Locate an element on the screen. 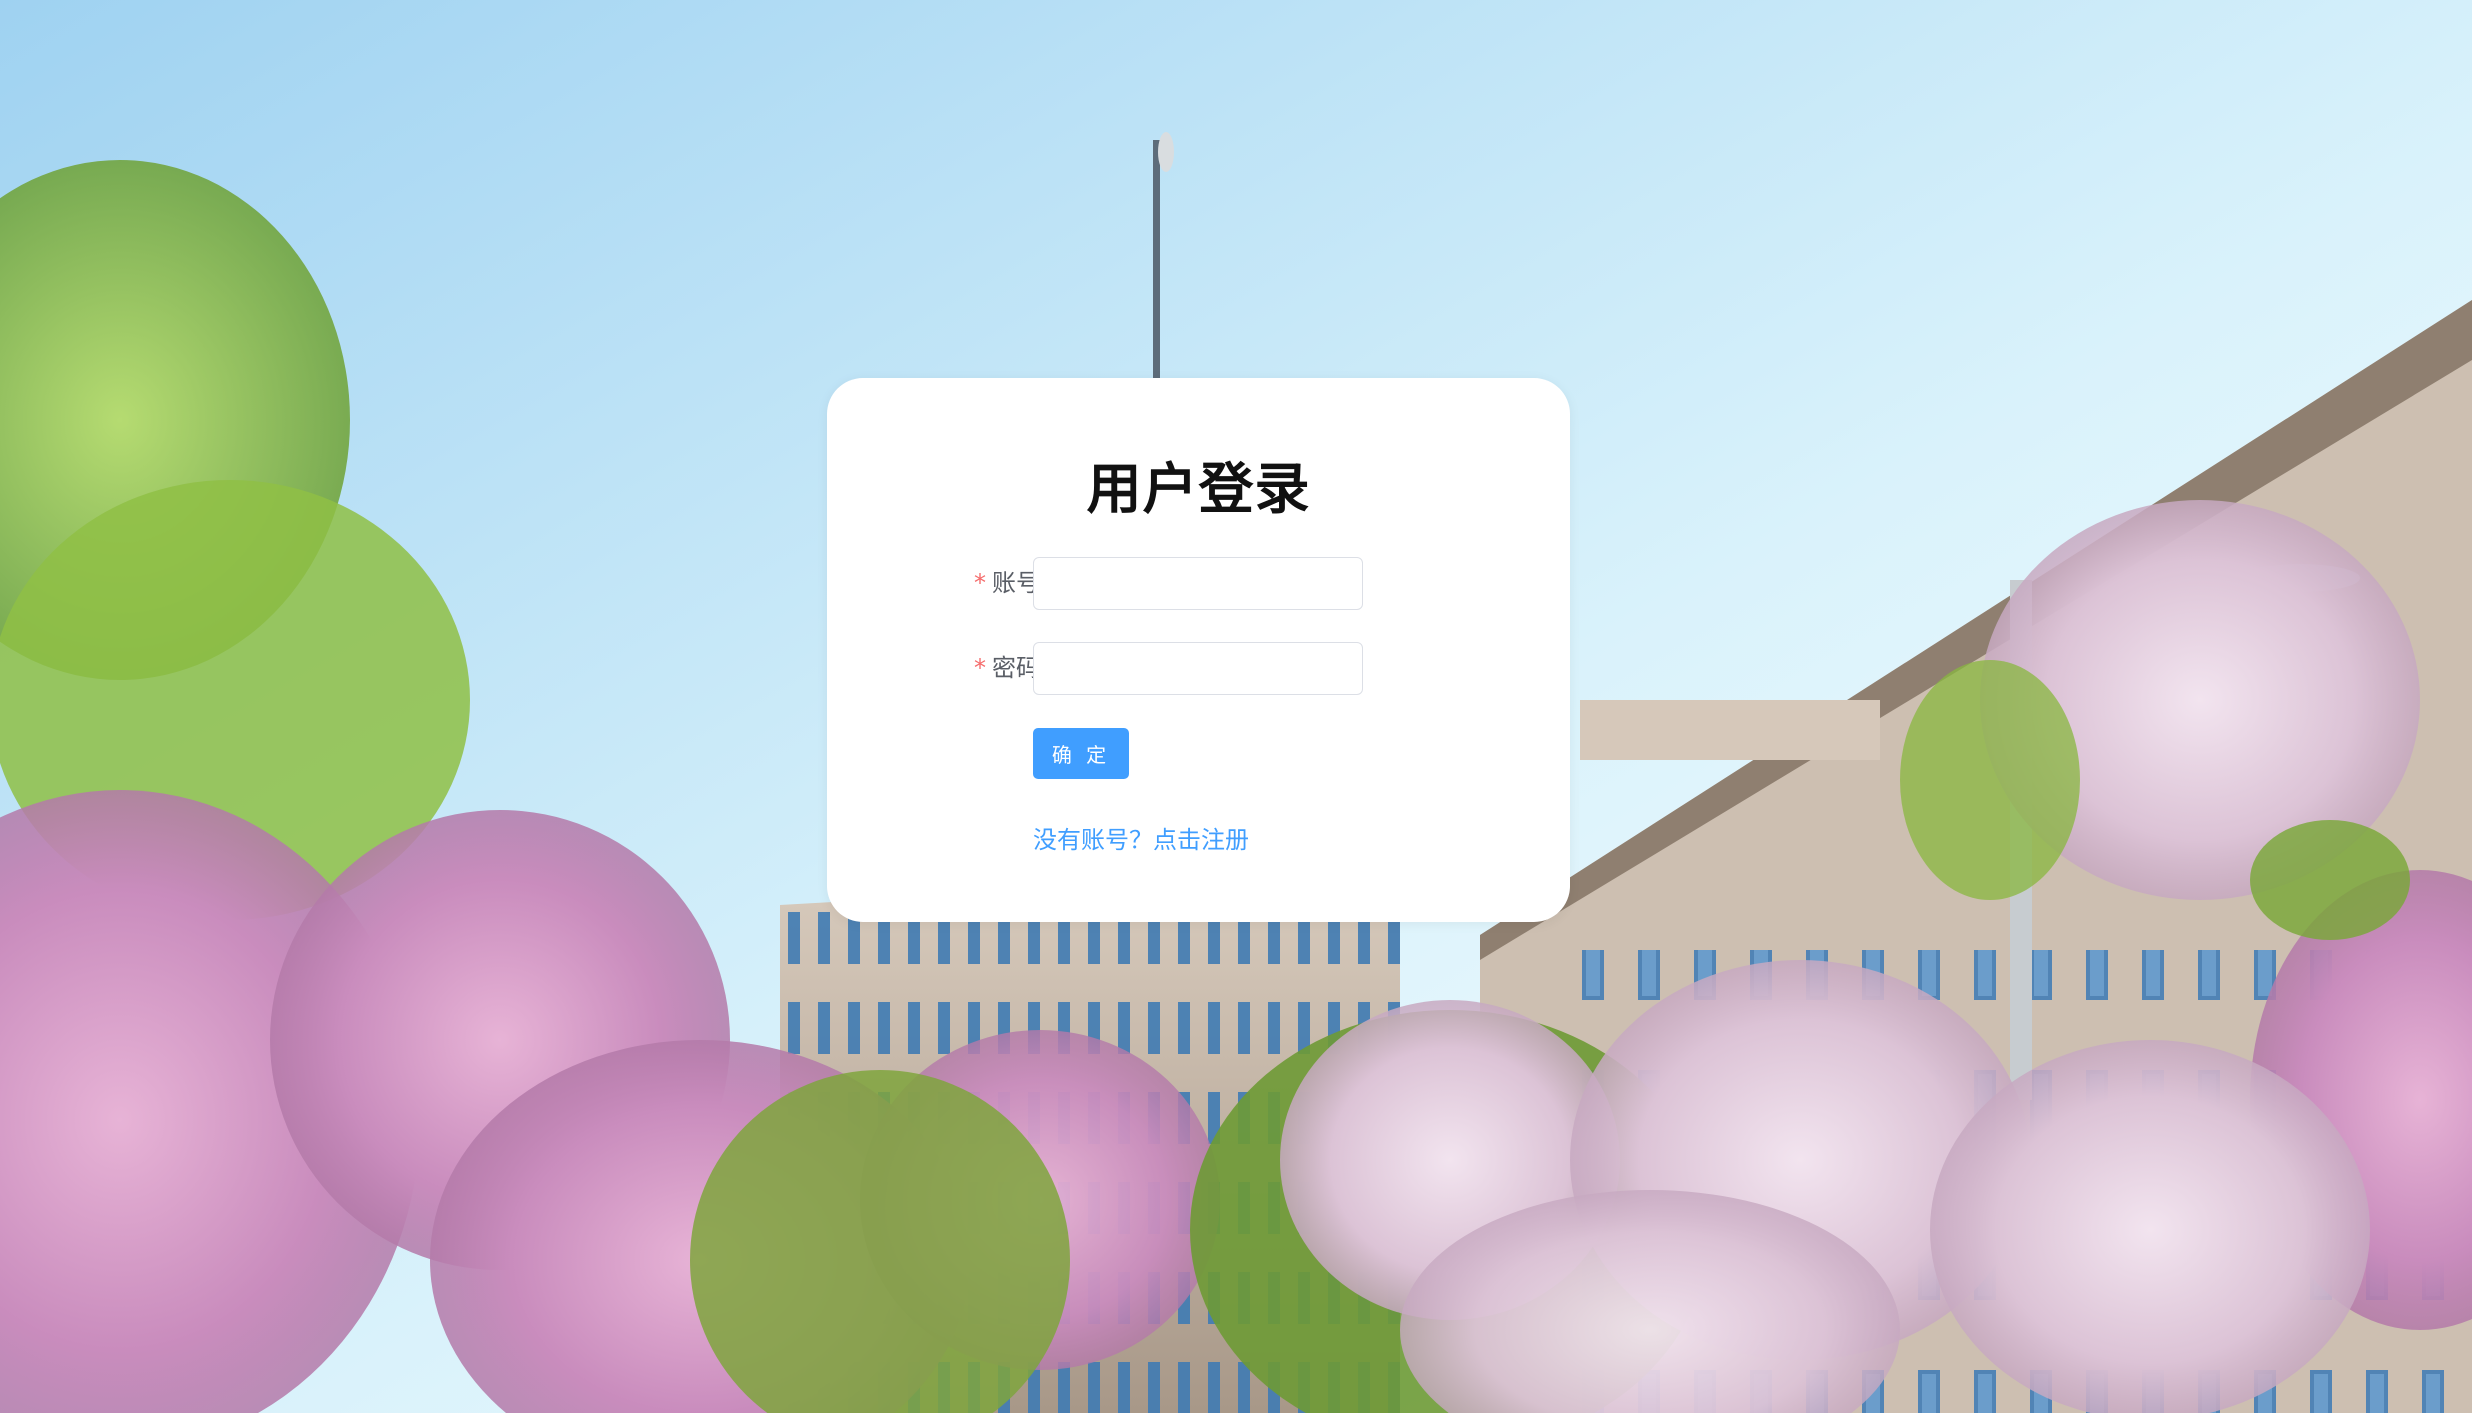 This screenshot has height=1413, width=2472. account-input is located at coordinates (1198, 583).